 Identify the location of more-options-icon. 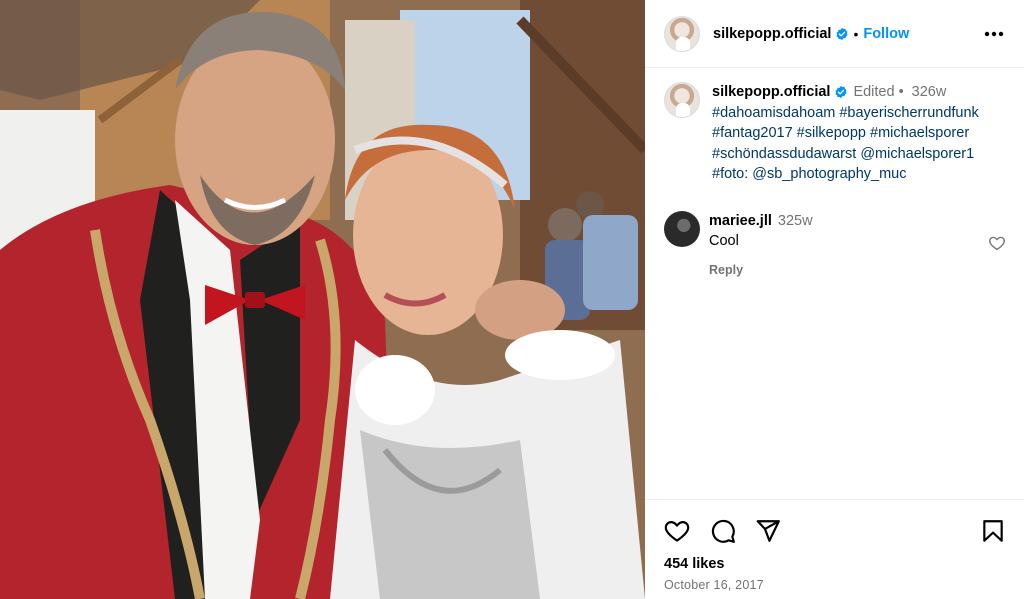
(994, 34).